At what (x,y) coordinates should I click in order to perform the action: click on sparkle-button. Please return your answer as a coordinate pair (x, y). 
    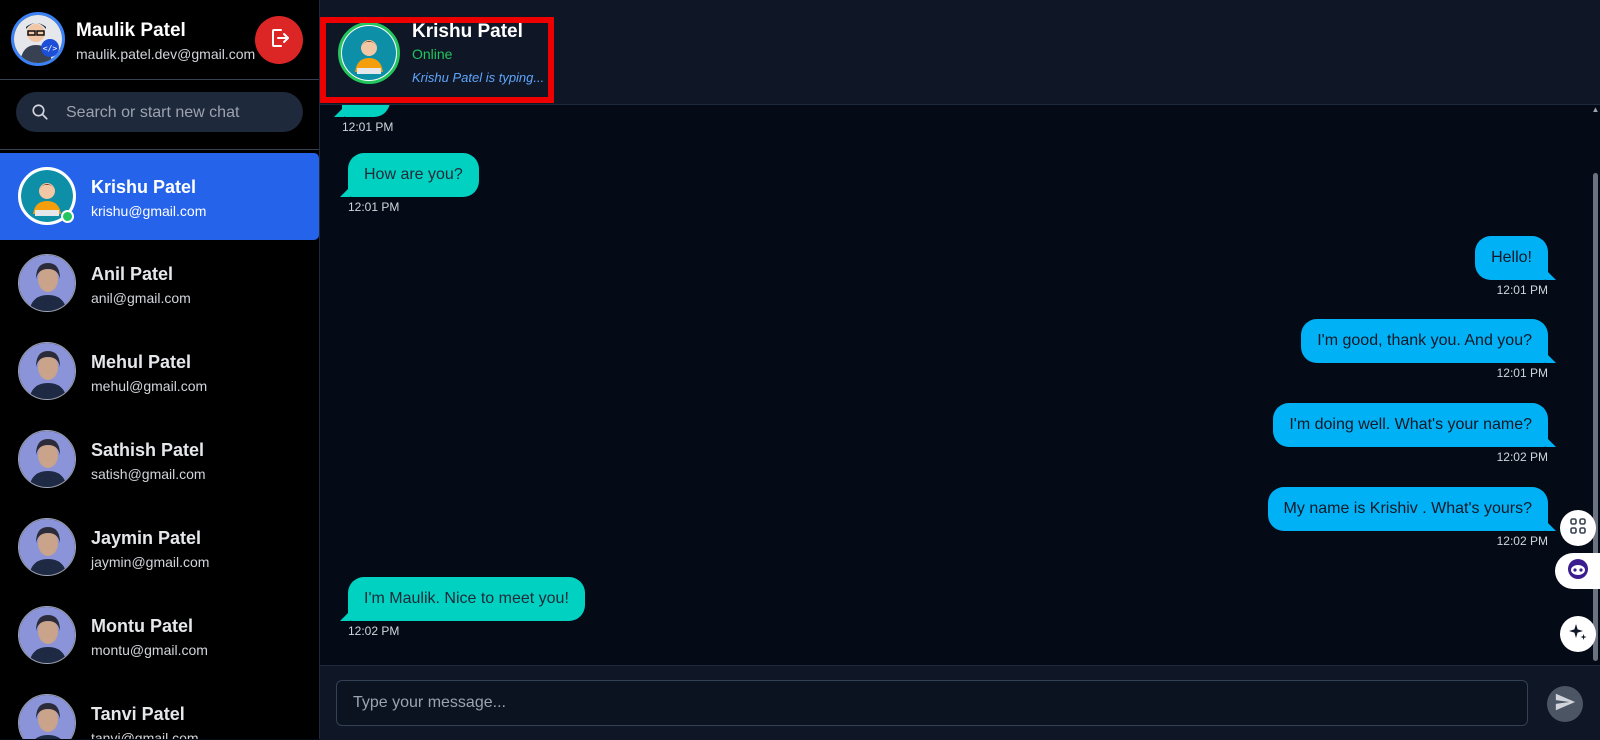
    Looking at the image, I should click on (1578, 634).